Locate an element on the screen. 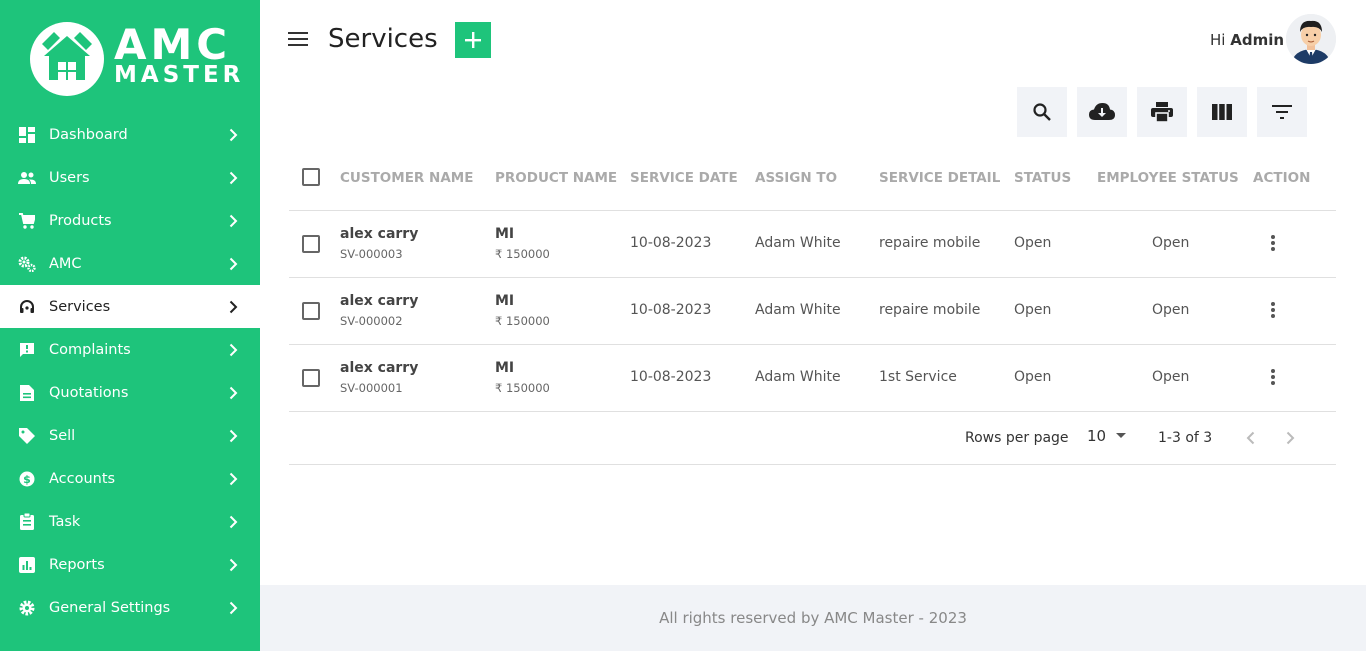 The height and width of the screenshot is (651, 1366). column-header: CUSTOMER NAME is located at coordinates (406, 178).